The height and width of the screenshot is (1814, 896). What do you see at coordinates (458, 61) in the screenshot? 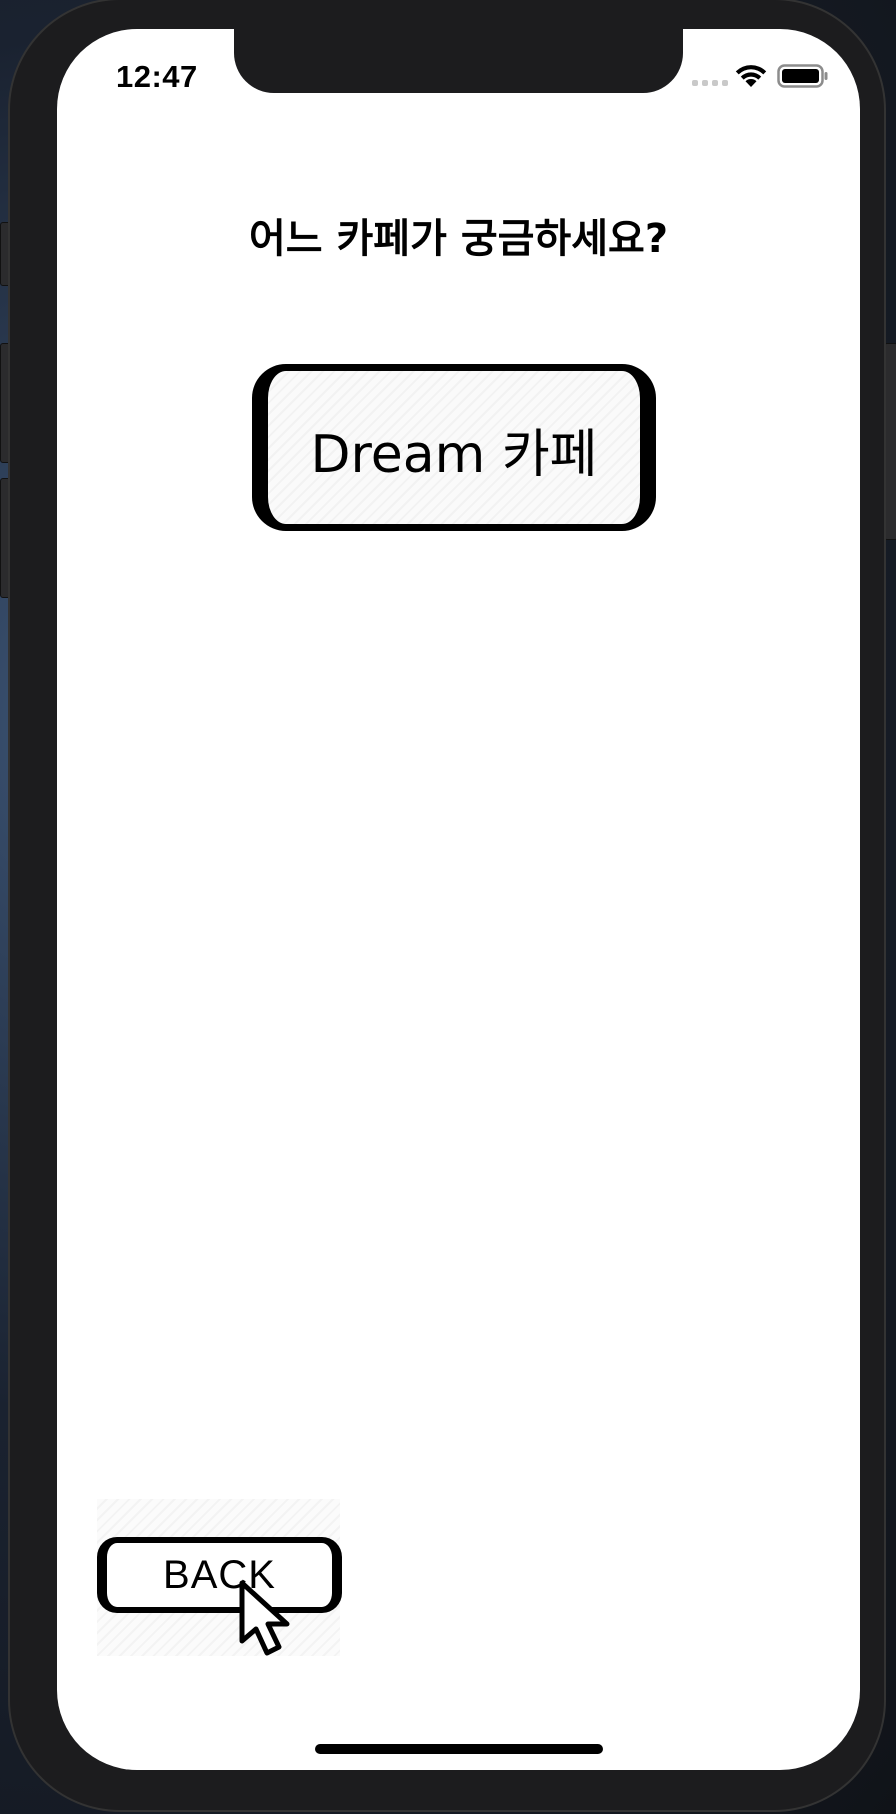
I see `device-notch` at bounding box center [458, 61].